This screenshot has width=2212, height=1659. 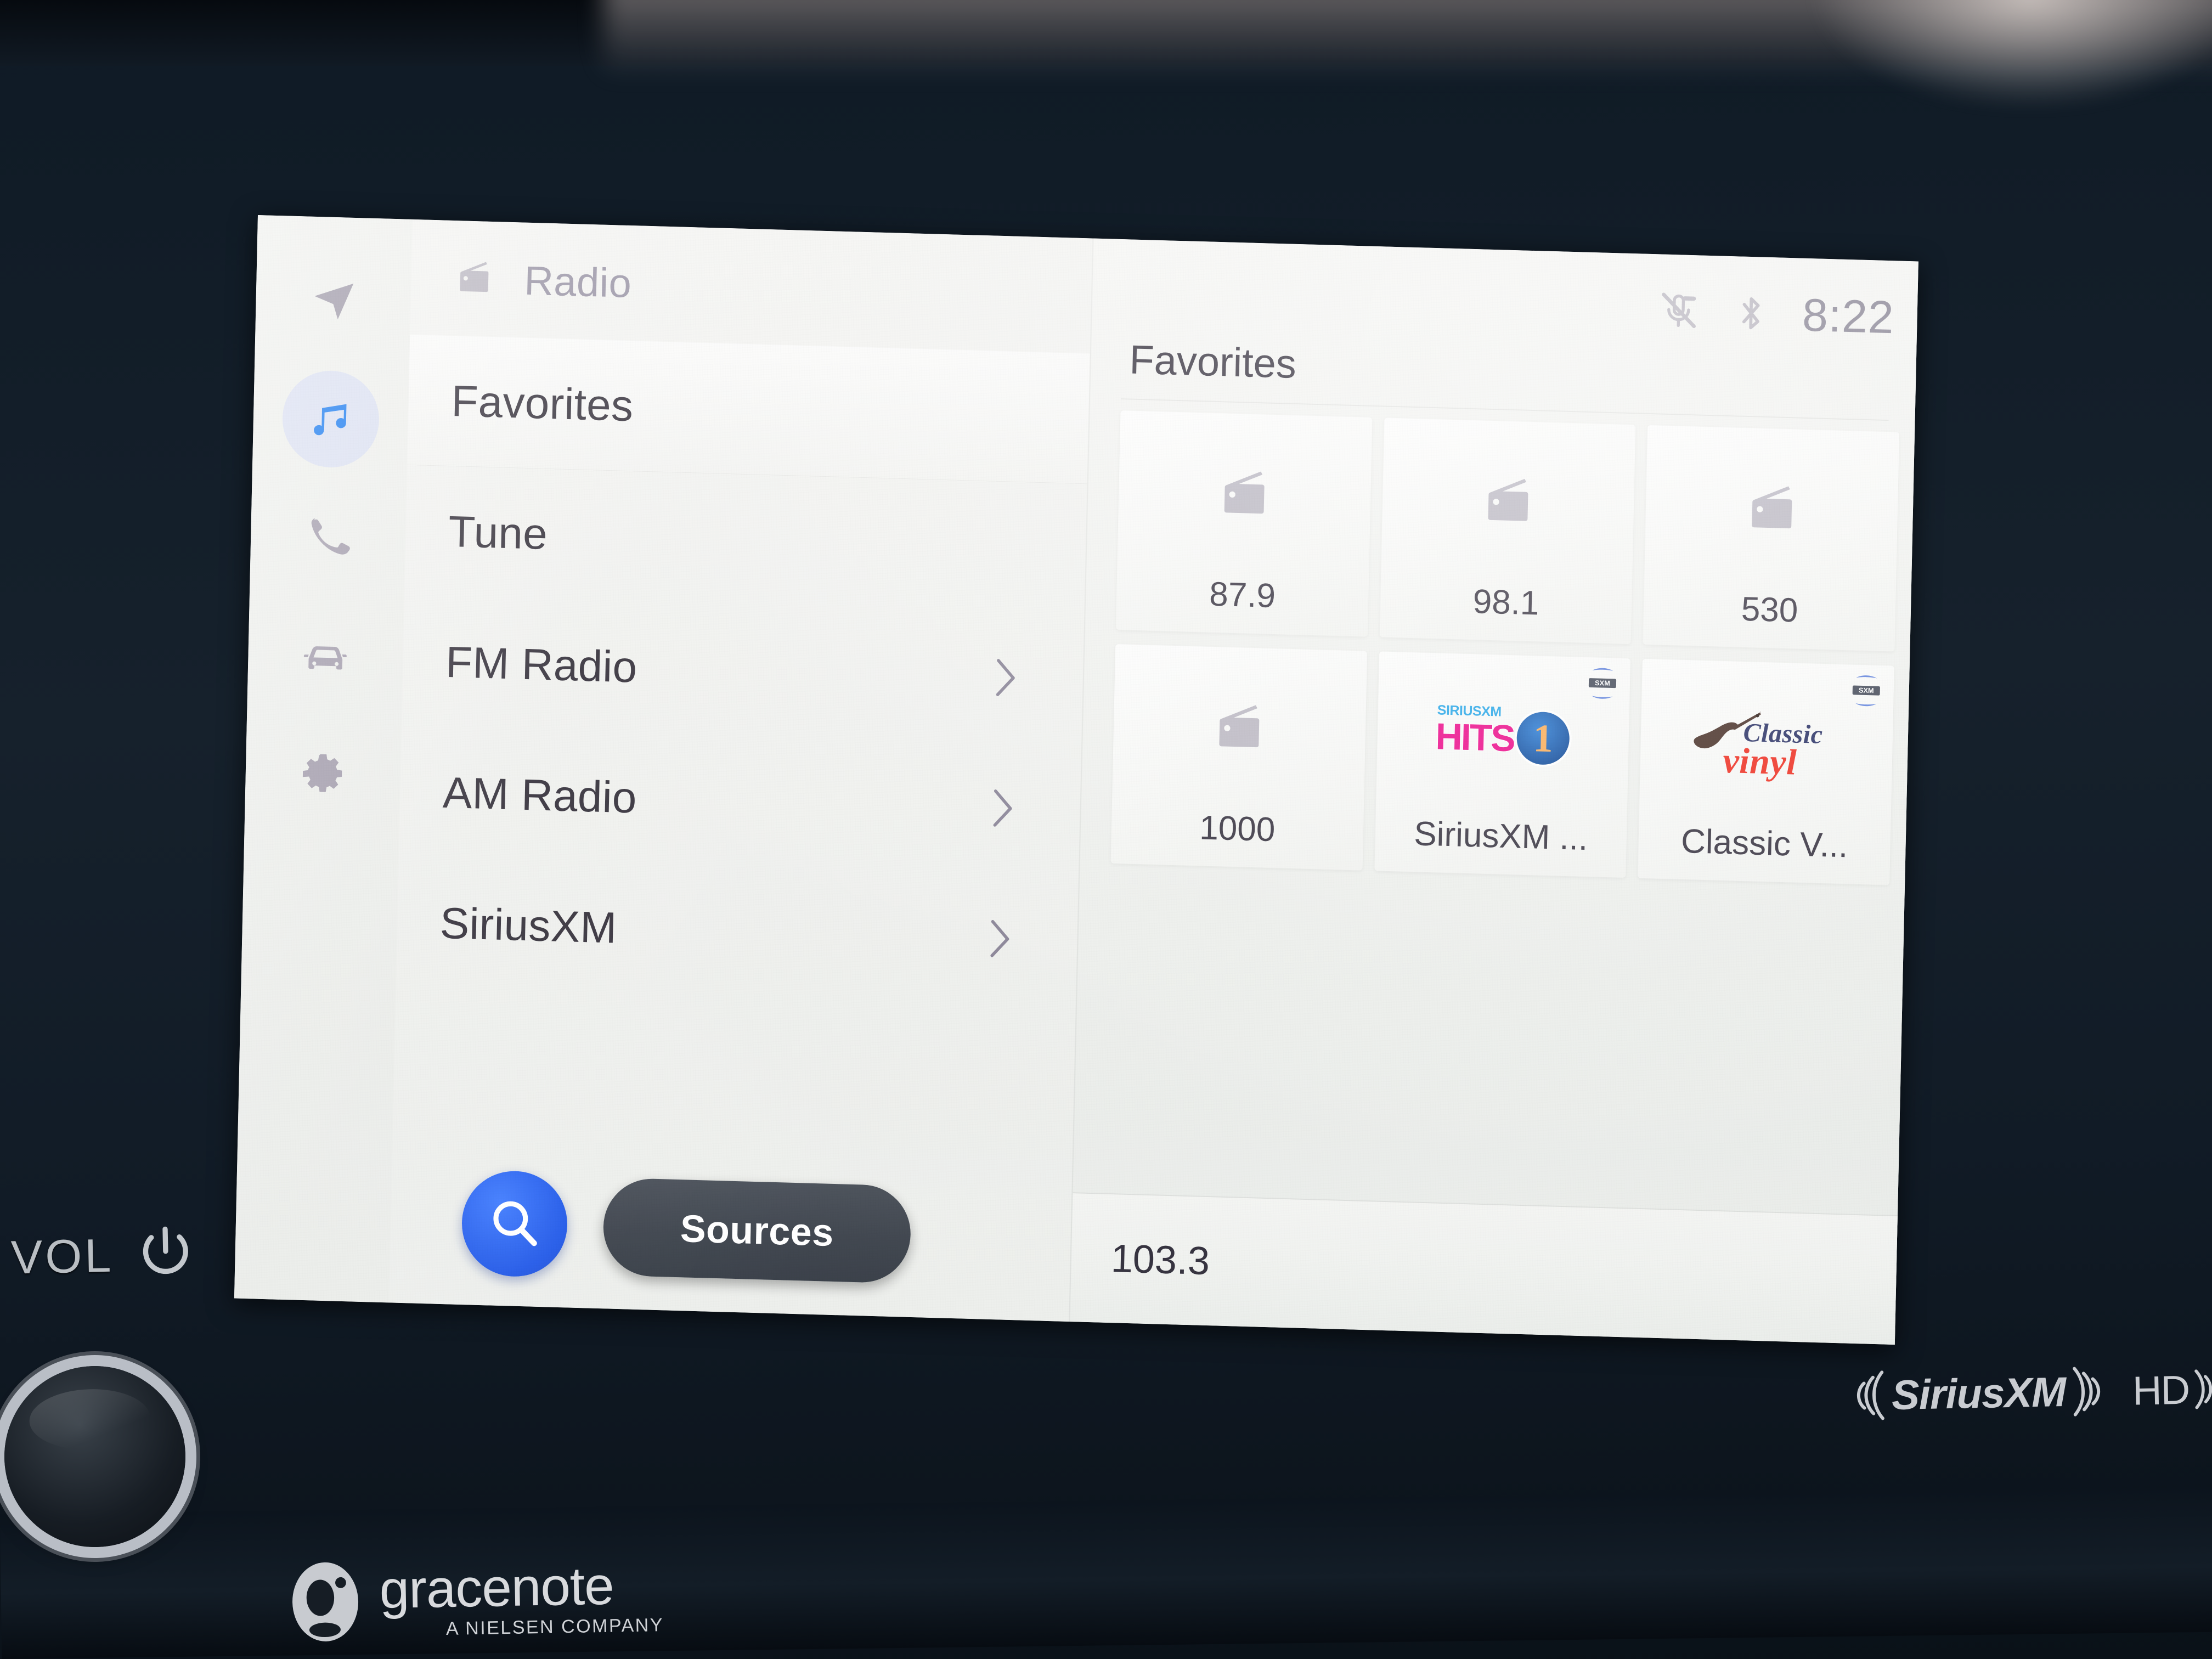 I want to click on logo-circle-text: 1, so click(x=1543, y=737).